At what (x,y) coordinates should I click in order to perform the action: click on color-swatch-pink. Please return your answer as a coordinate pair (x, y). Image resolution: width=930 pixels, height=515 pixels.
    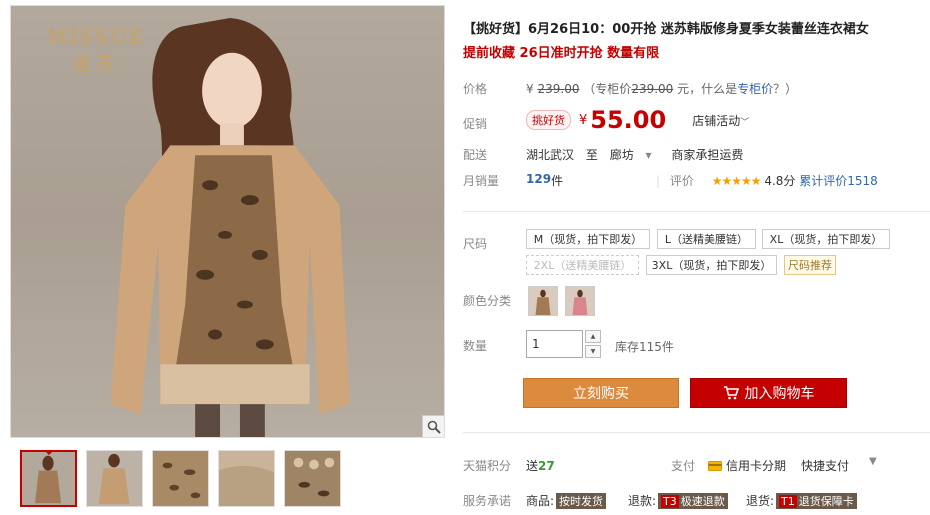
    Looking at the image, I should click on (580, 301).